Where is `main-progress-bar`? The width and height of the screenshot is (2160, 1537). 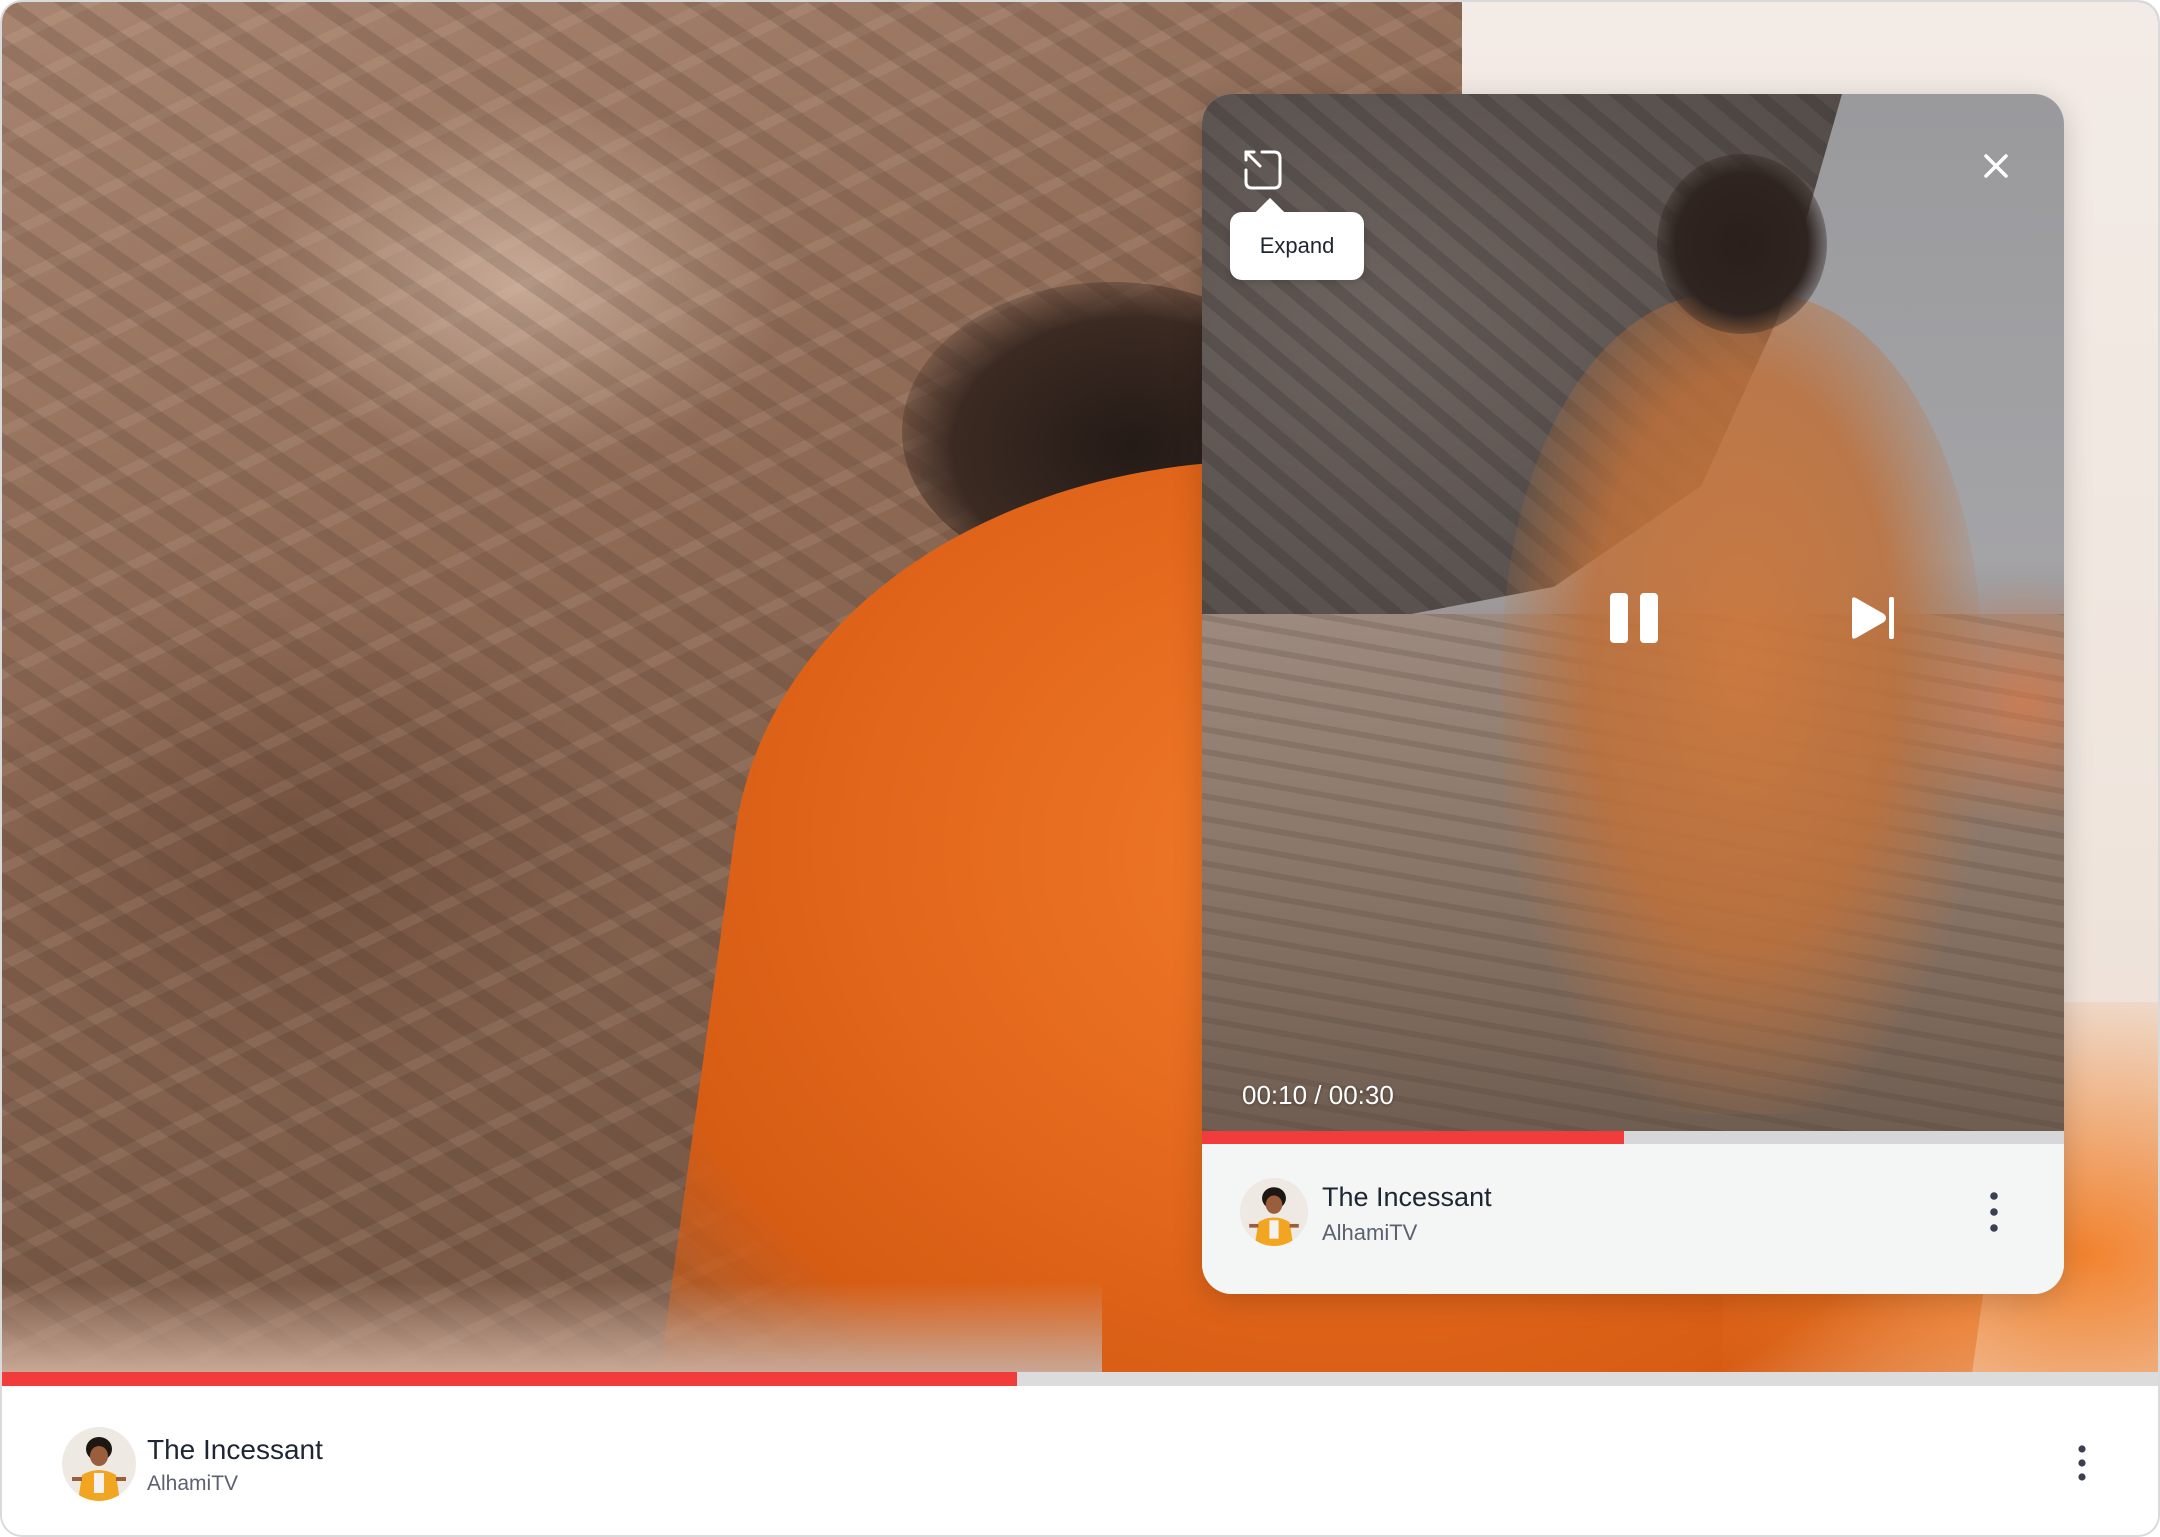
main-progress-bar is located at coordinates (1080, 1379).